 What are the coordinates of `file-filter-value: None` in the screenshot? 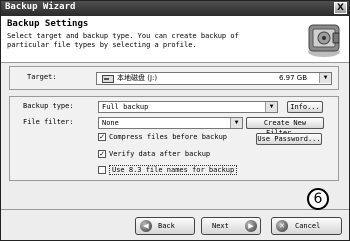 It's located at (110, 123).